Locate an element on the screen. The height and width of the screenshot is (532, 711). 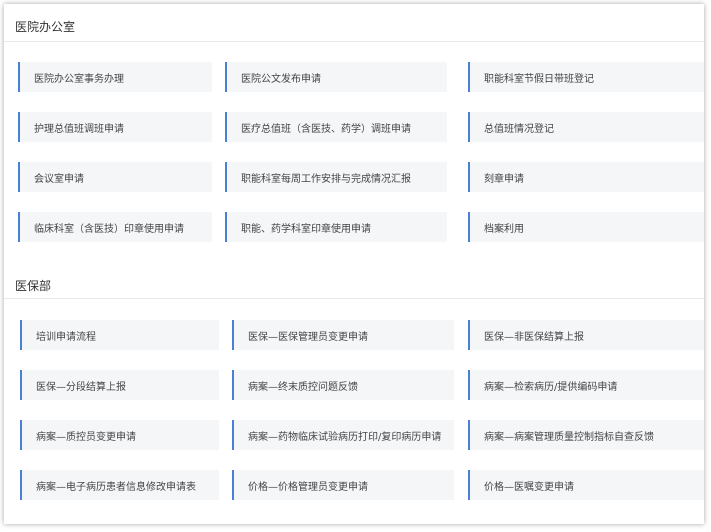
item-non-insurance-settlement: 医保—非医保结算上报 is located at coordinates (586, 335).